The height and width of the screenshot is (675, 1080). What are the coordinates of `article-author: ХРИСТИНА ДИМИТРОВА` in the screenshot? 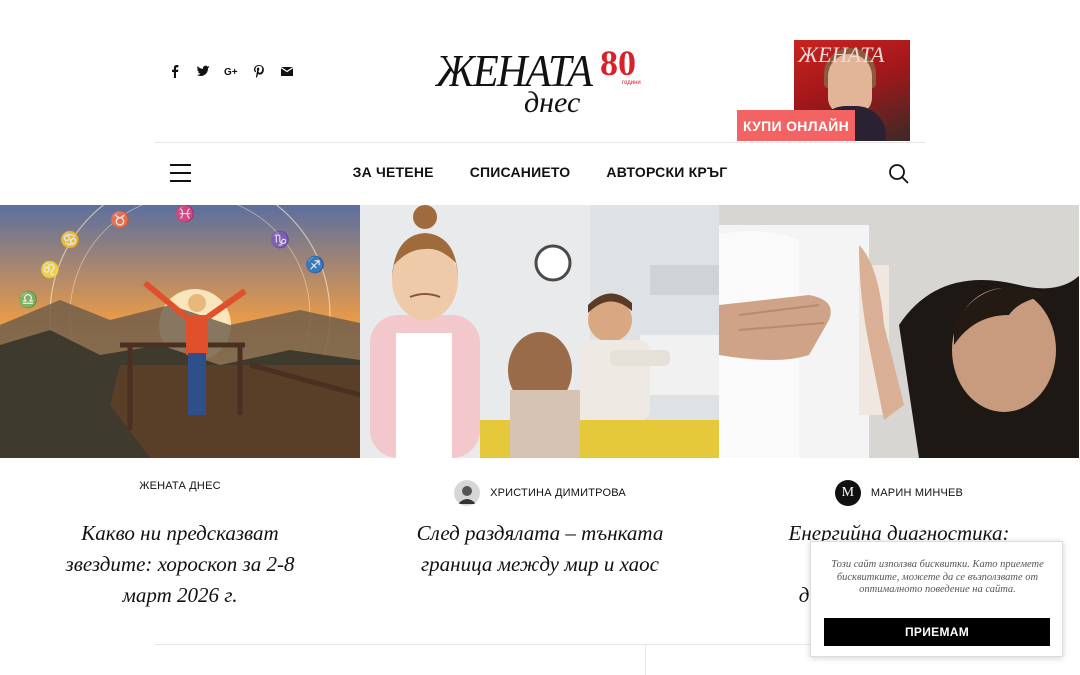 It's located at (540, 493).